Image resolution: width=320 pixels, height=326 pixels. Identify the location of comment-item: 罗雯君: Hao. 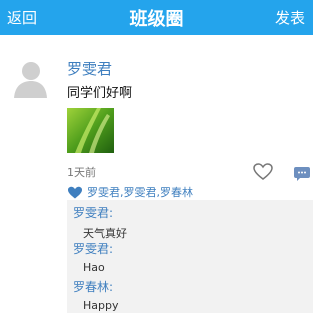
(93, 257).